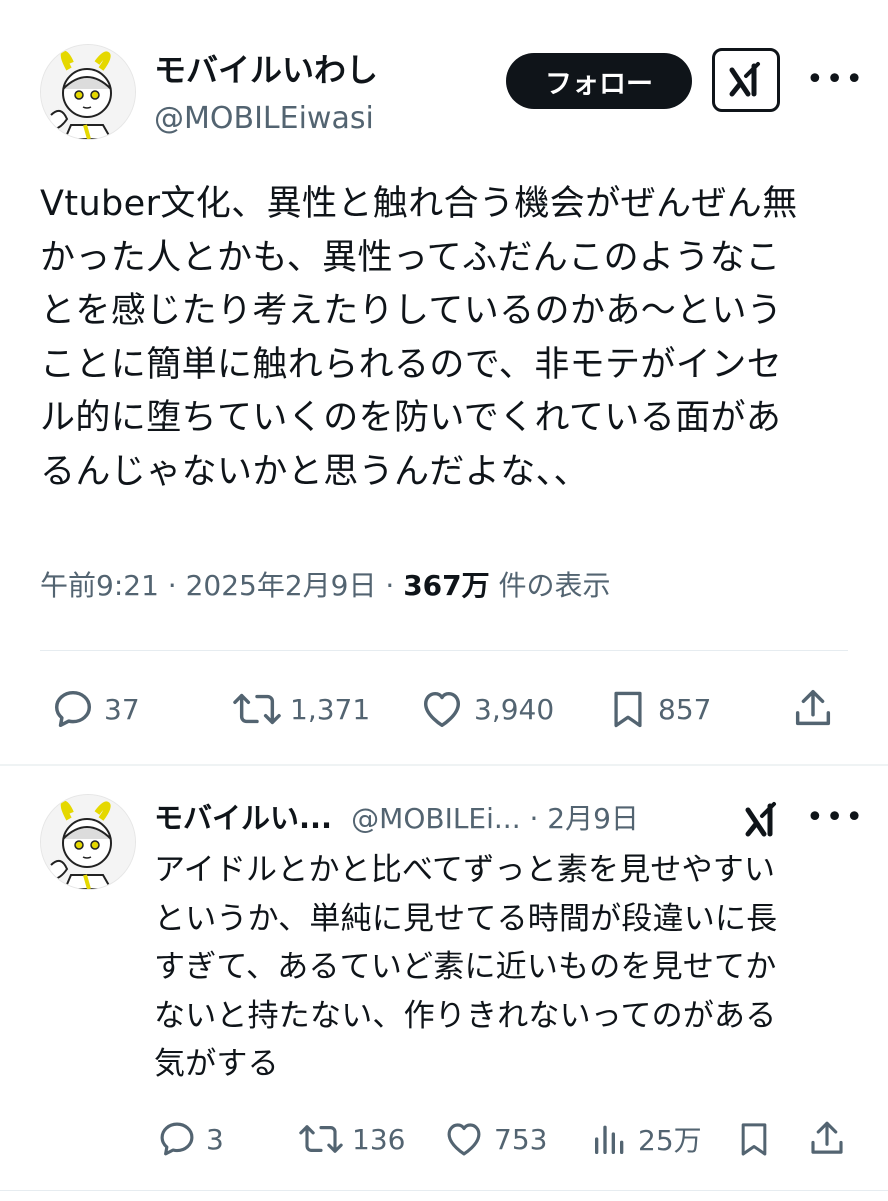 The width and height of the screenshot is (888, 1201). Describe the element at coordinates (99, 585) in the screenshot. I see `tweet-time: 午前9:21` at that location.